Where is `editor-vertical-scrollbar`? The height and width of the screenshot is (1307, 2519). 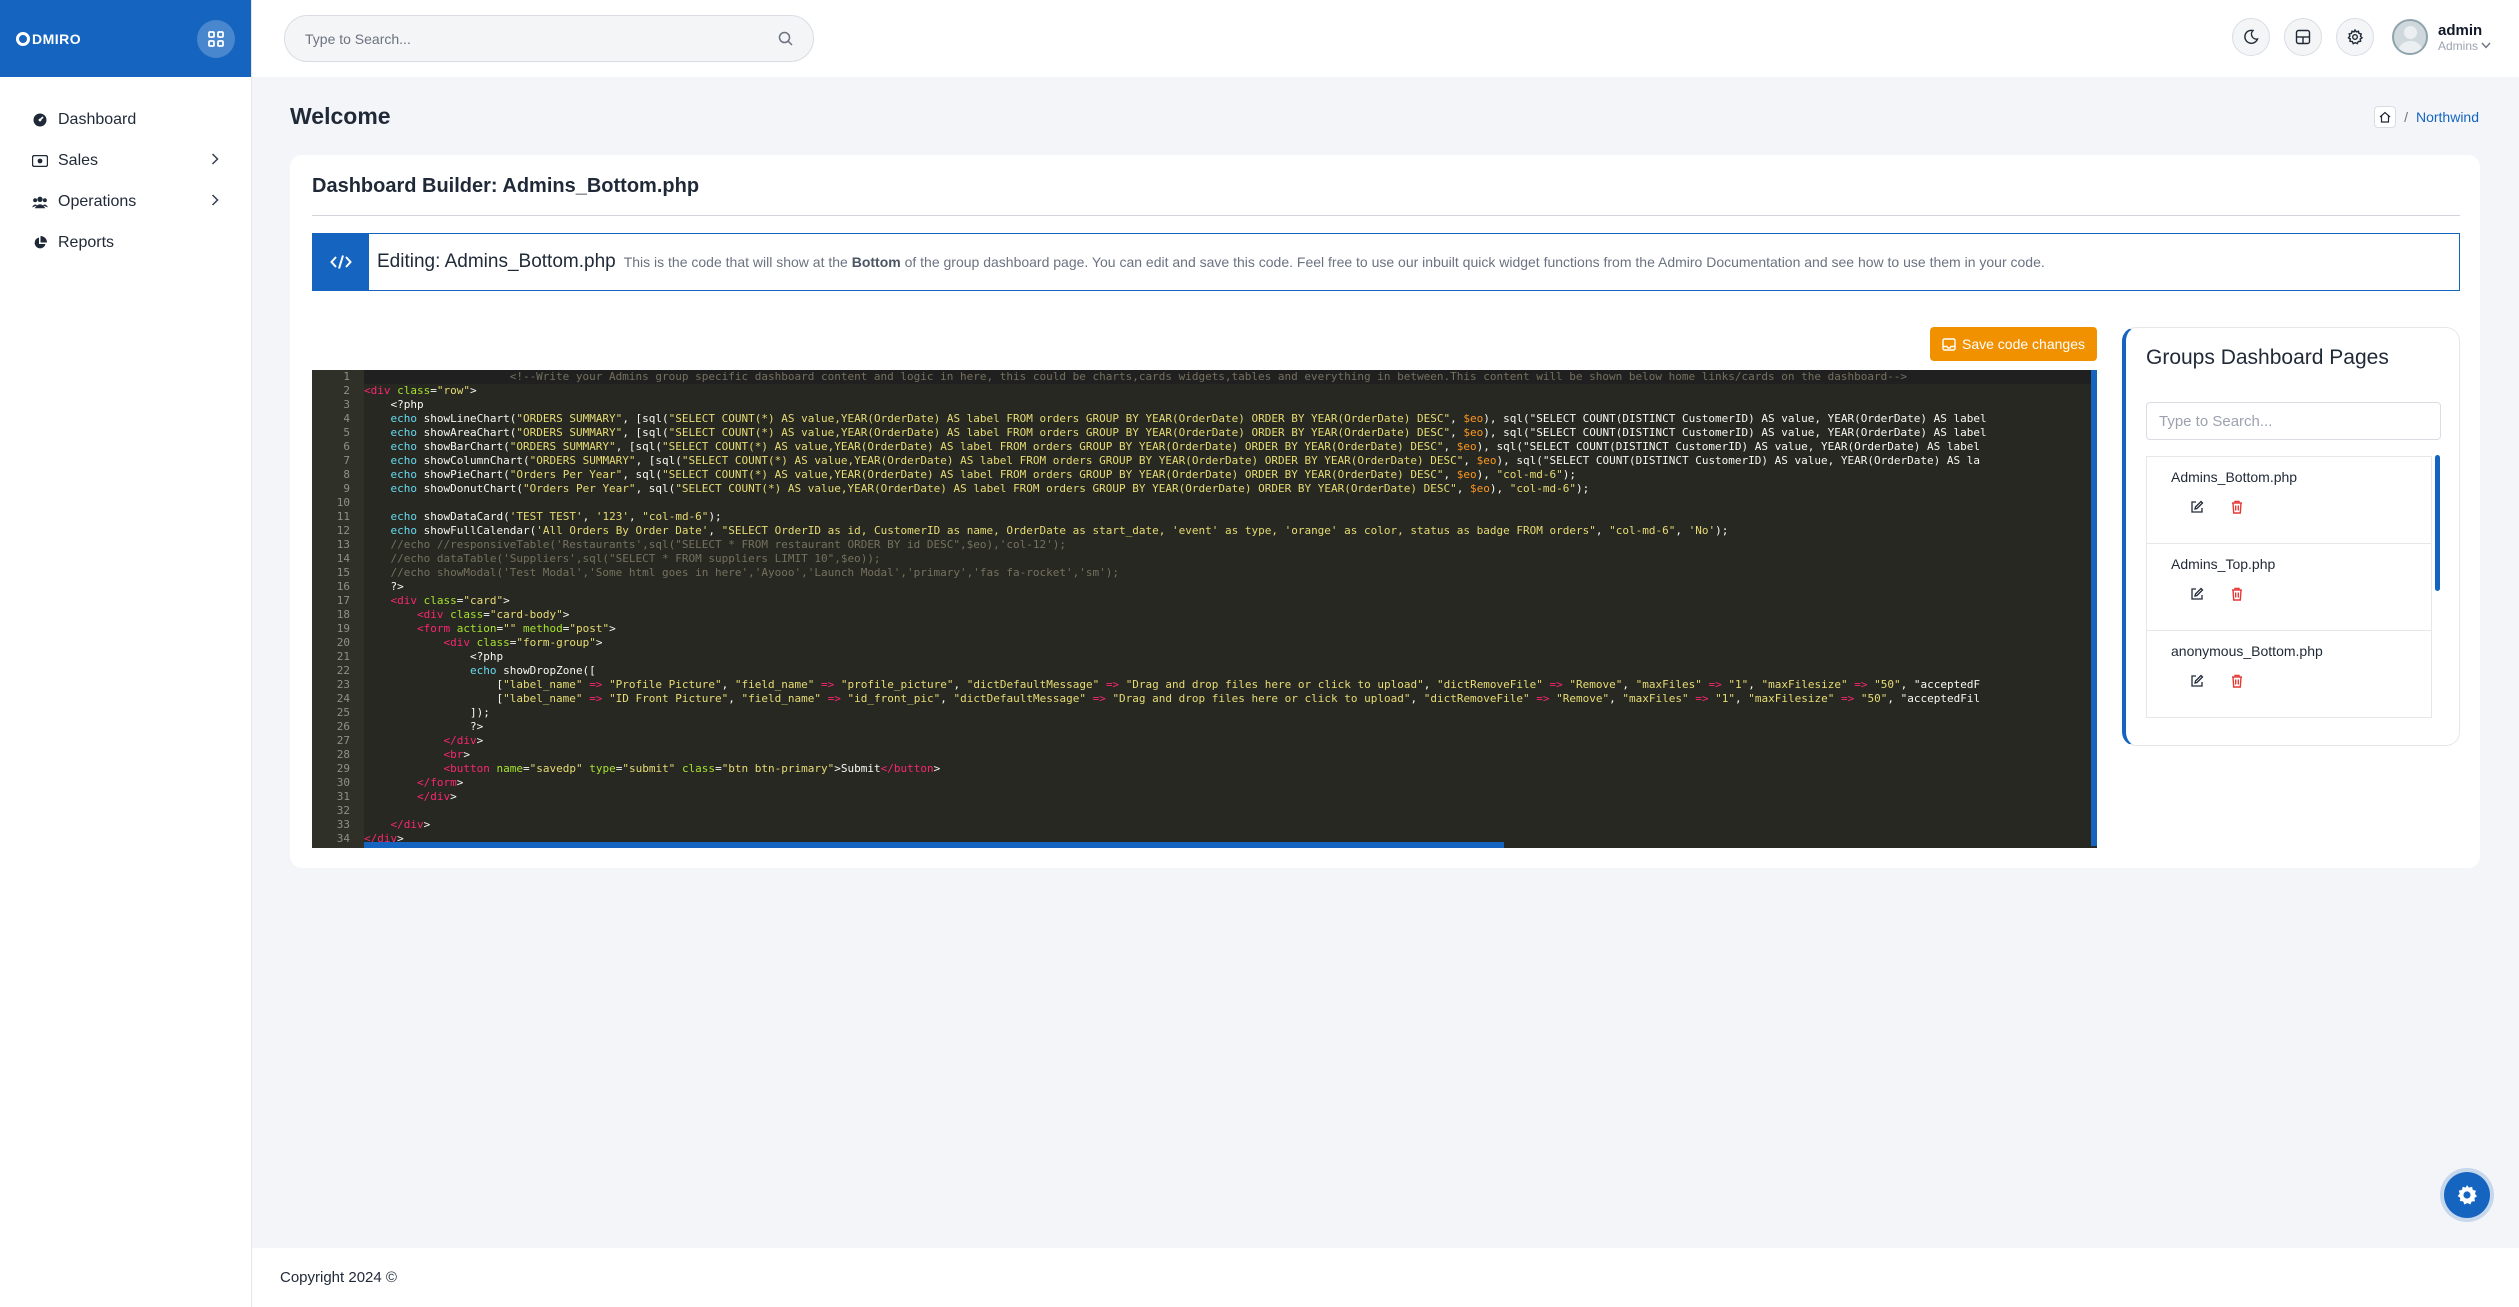
editor-vertical-scrollbar is located at coordinates (2094, 608).